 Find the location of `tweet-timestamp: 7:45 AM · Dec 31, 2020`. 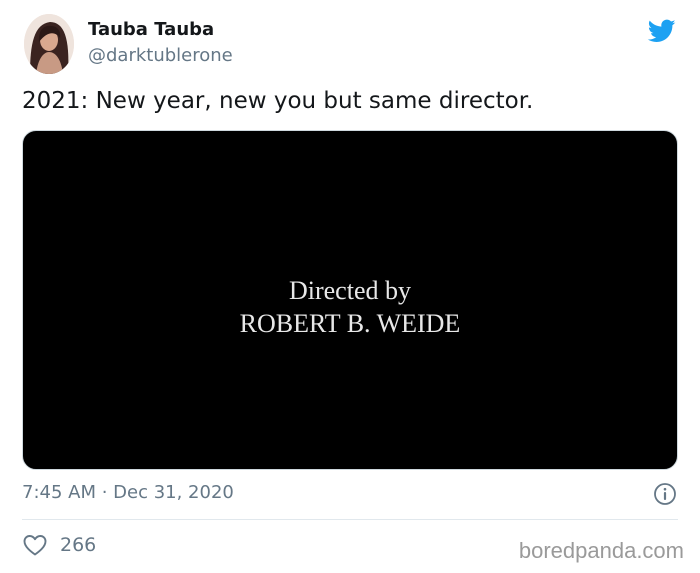

tweet-timestamp: 7:45 AM · Dec 31, 2020 is located at coordinates (128, 492).